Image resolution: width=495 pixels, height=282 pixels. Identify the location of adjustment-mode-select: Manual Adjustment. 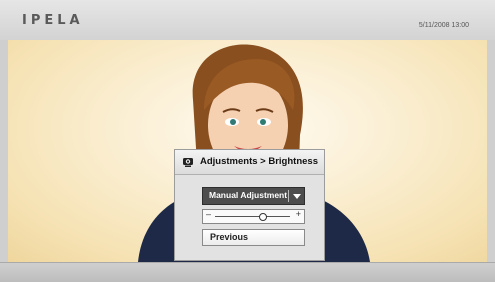
(253, 196).